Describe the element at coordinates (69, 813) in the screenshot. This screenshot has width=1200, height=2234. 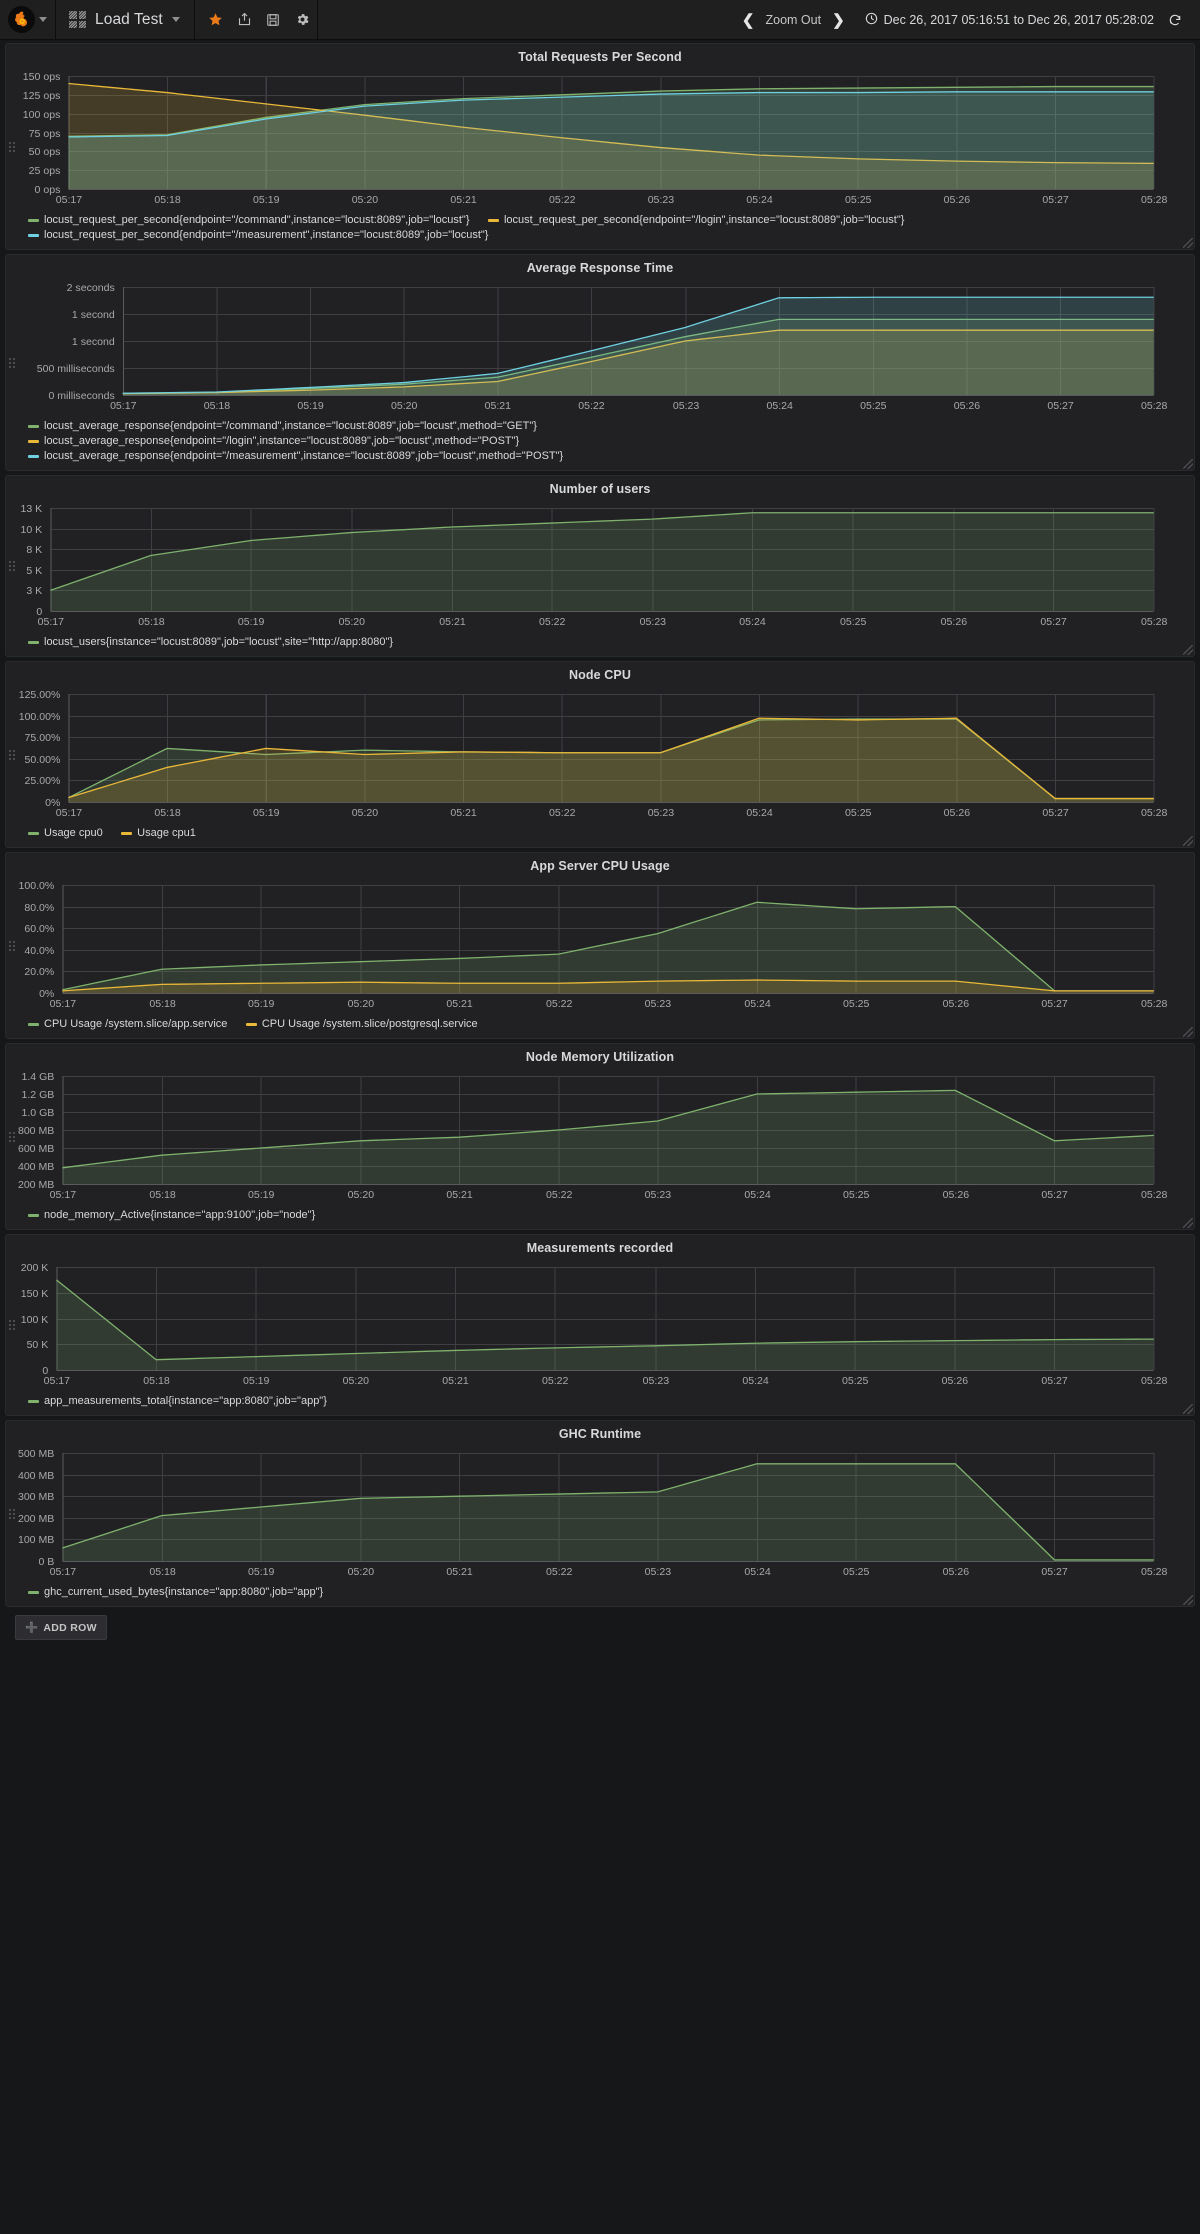
I see `svg-text: 05:17` at that location.